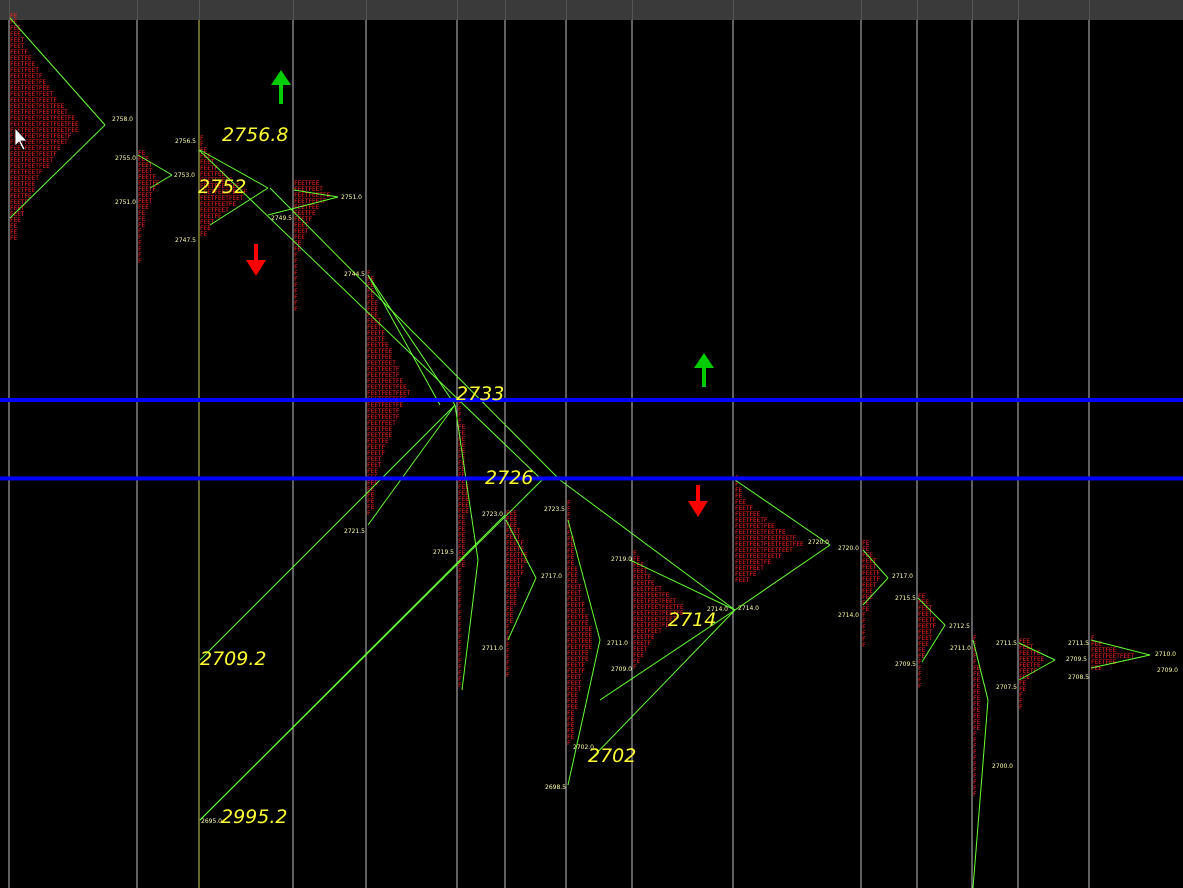 Image resolution: width=1183 pixels, height=888 pixels. I want to click on price-label: 2708.5, so click(1078, 677).